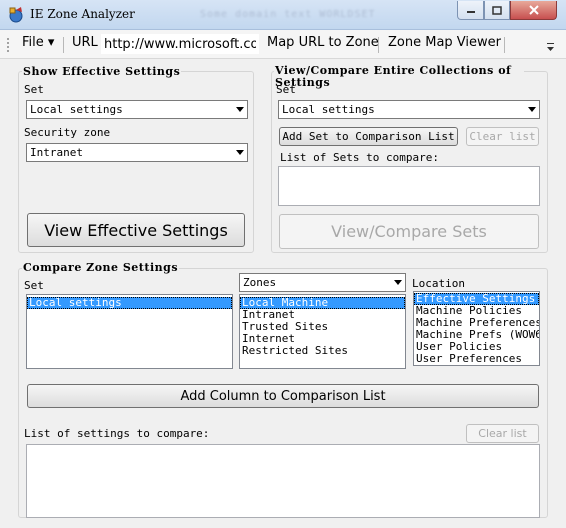  I want to click on view-compare-sets-button: View/Compare Sets, so click(409, 231).